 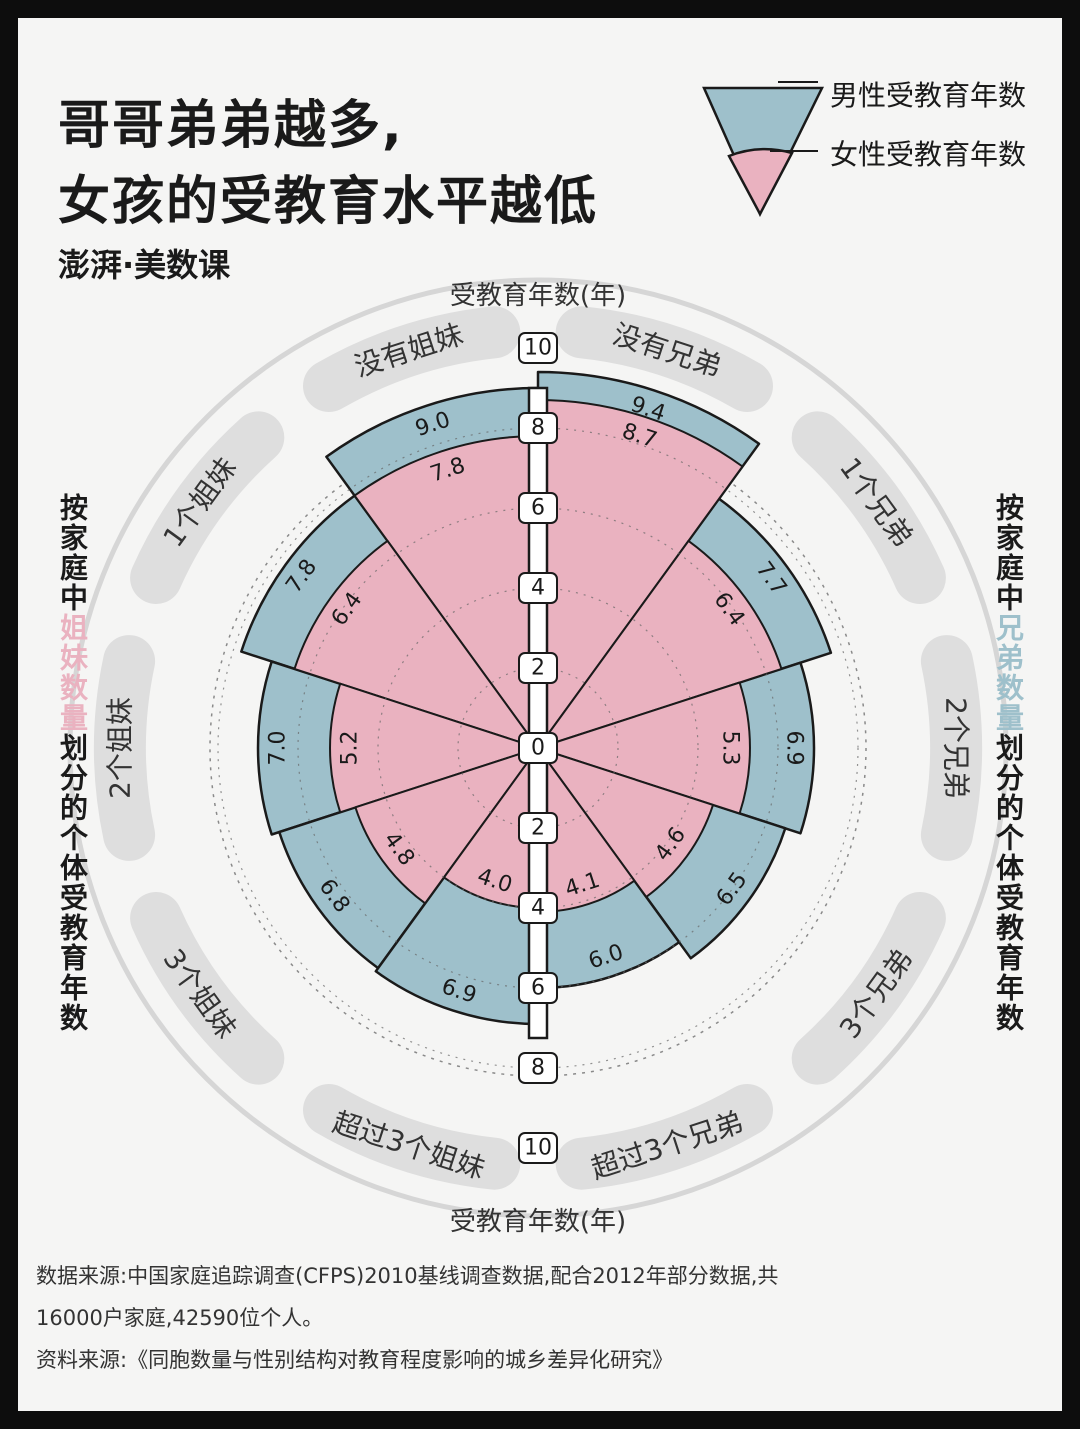 I want to click on right-side-title-char: 体, so click(x=1010, y=868).